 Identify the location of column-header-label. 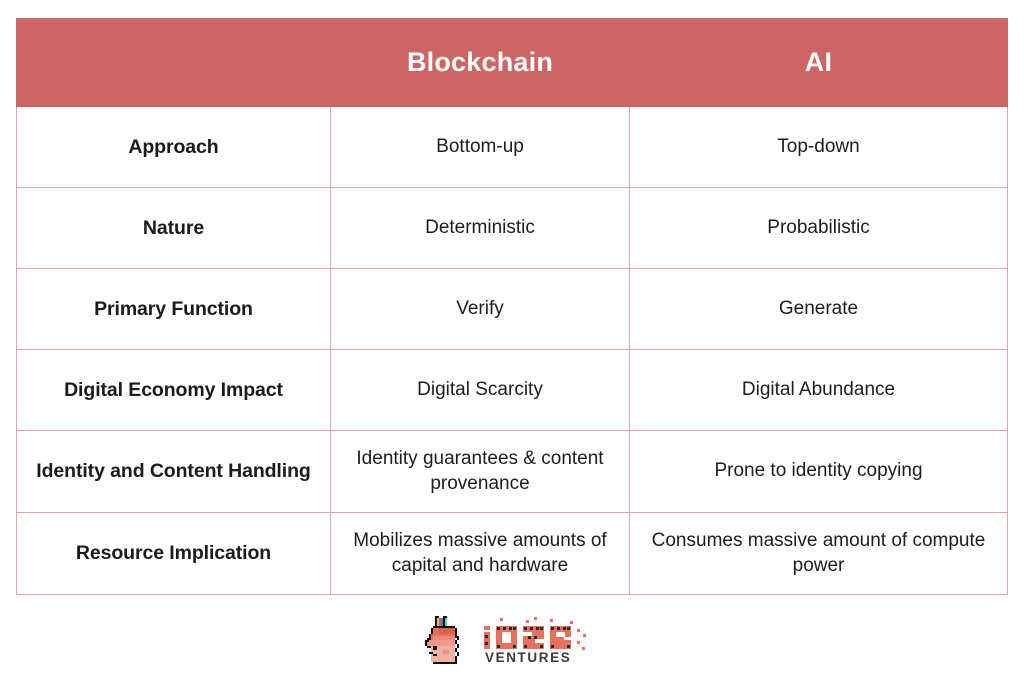
(173, 62).